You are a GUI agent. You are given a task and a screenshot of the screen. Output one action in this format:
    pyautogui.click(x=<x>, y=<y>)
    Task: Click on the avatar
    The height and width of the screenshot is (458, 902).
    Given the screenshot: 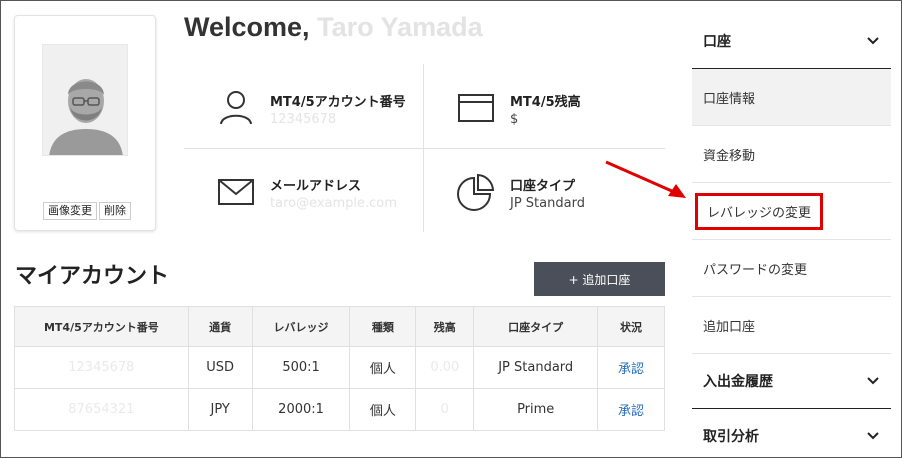 What is the action you would take?
    pyautogui.click(x=85, y=100)
    